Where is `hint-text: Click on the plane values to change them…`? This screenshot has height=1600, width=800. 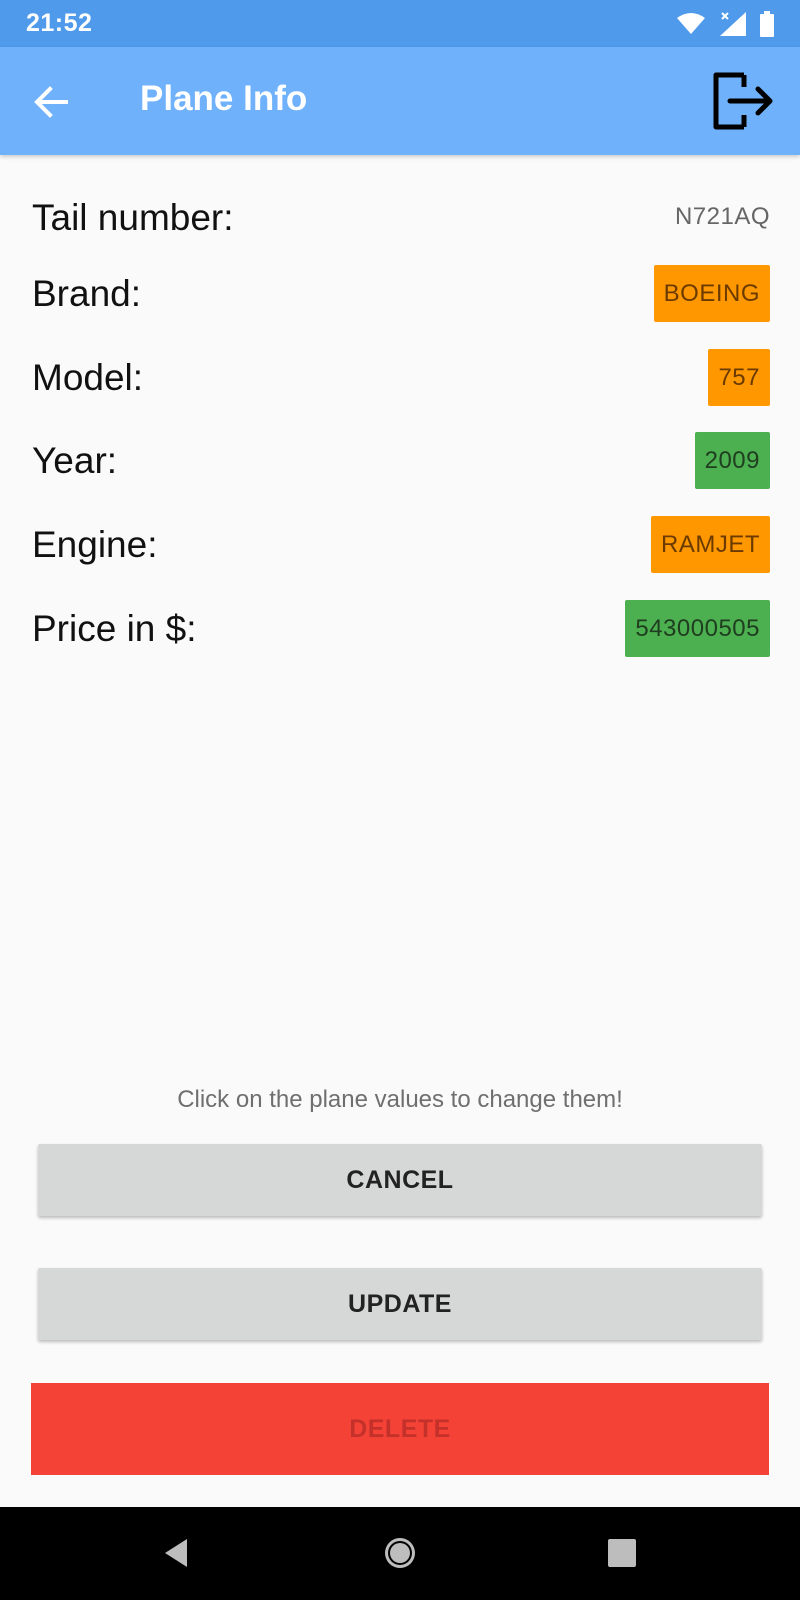
hint-text: Click on the plane values to change them… is located at coordinates (400, 1099).